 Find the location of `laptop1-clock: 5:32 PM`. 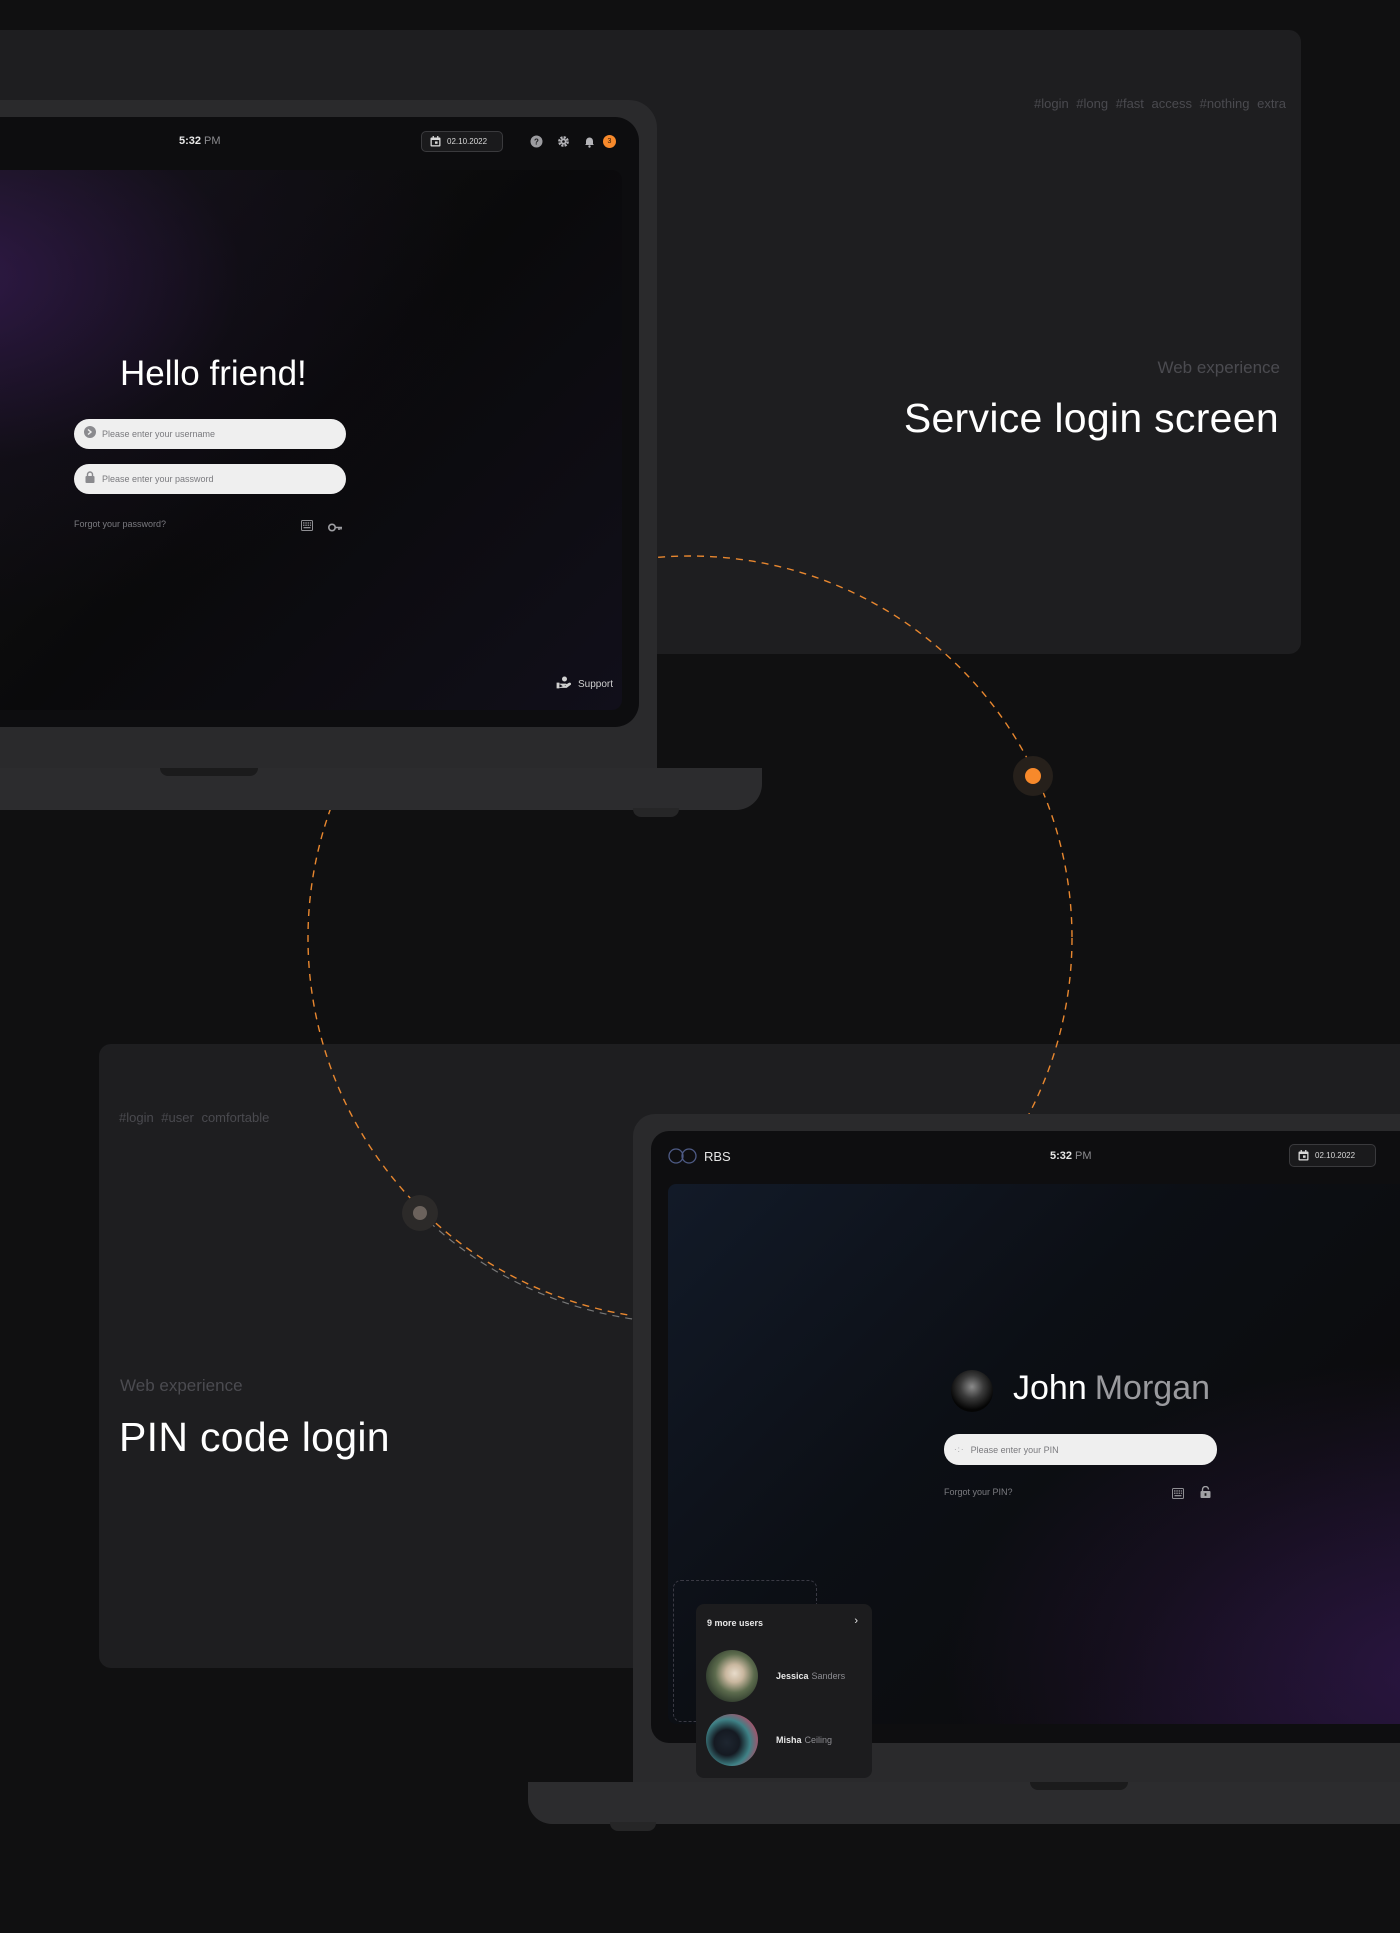

laptop1-clock: 5:32 PM is located at coordinates (200, 141).